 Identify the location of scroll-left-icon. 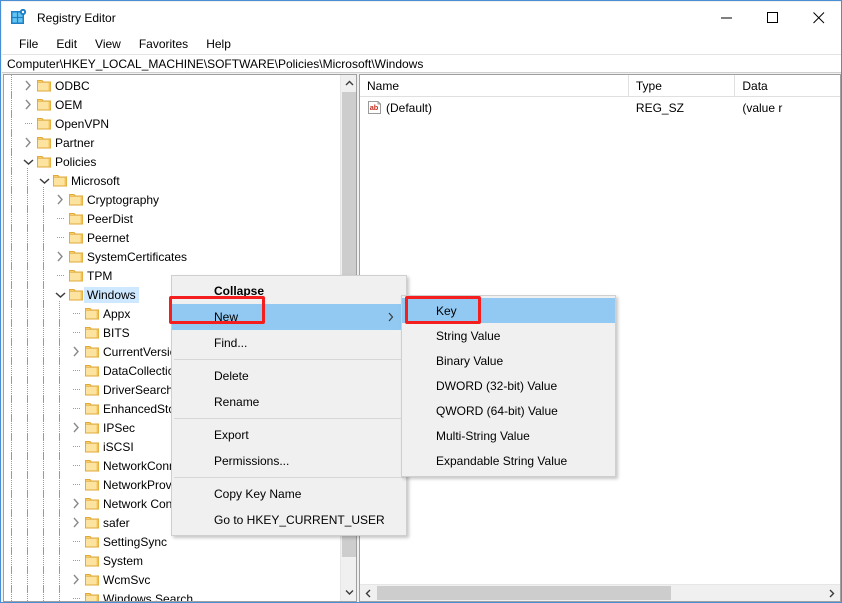
(368, 593).